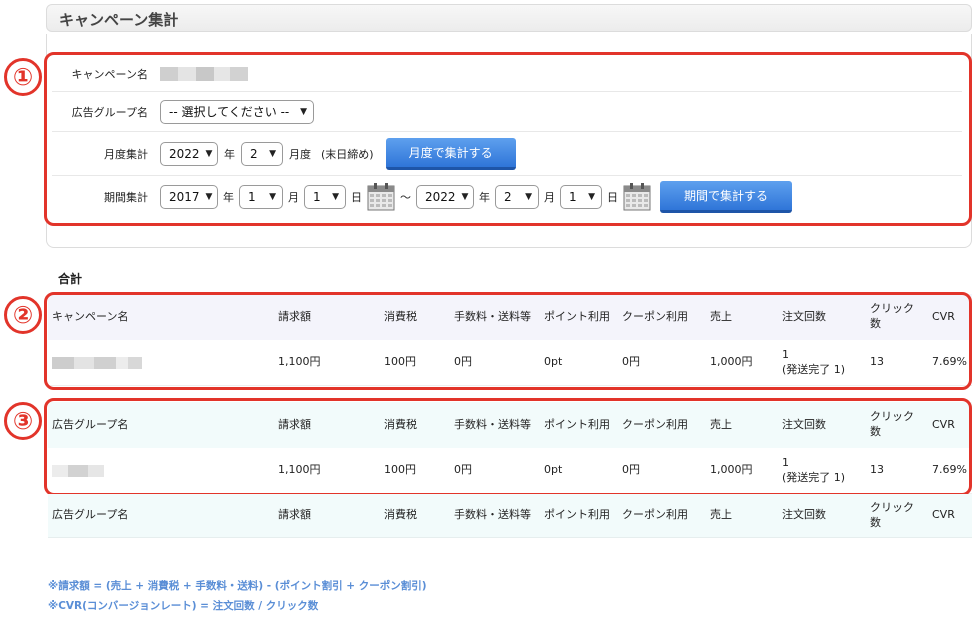 Image resolution: width=980 pixels, height=640 pixels. What do you see at coordinates (577, 515) in the screenshot?
I see `col-points: ポイント利用` at bounding box center [577, 515].